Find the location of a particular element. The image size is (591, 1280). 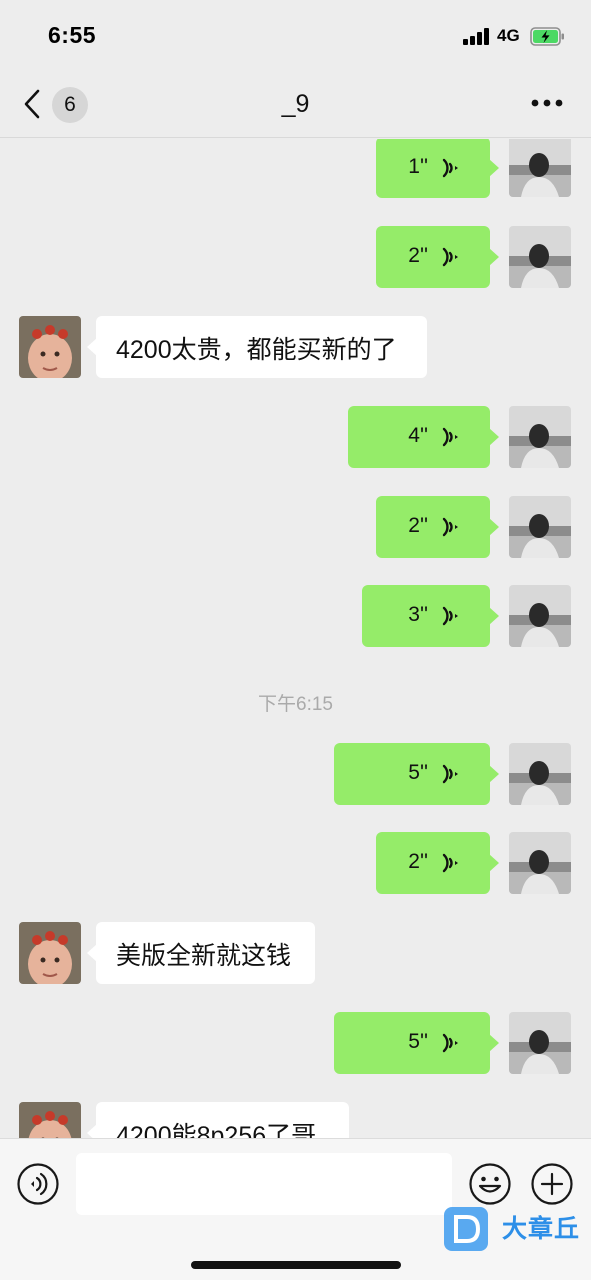

watermark-text: 大章丘 is located at coordinates (541, 1229).